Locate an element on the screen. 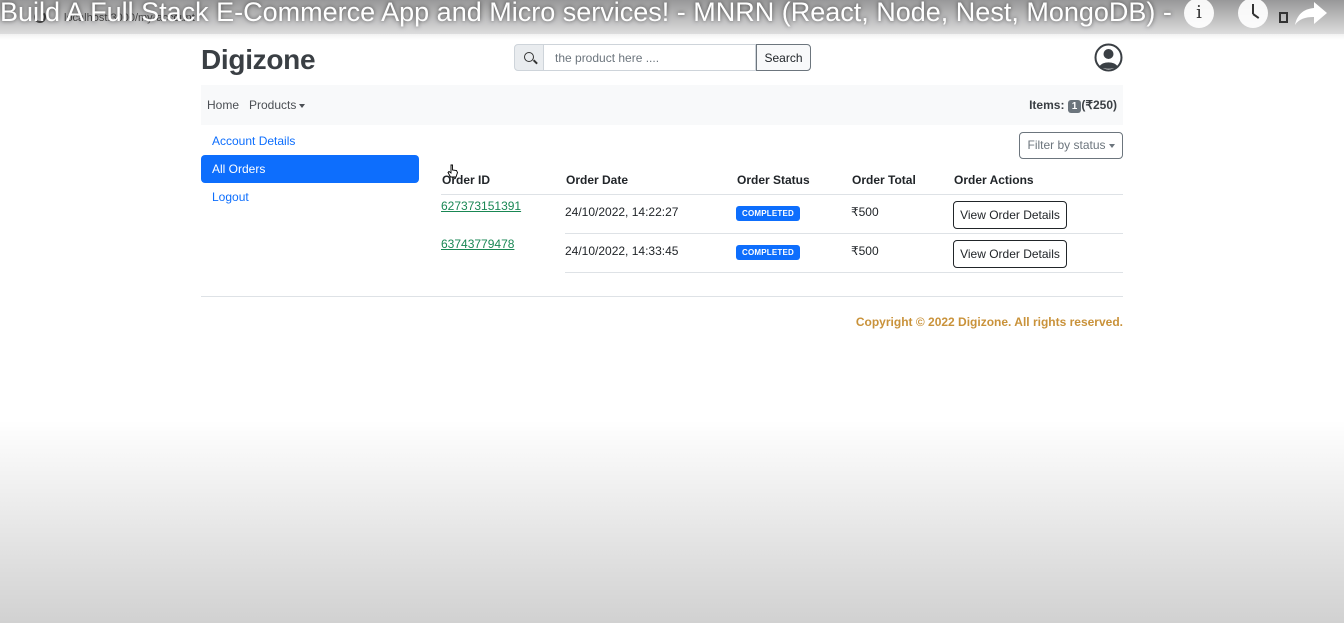 This screenshot has height=623, width=1344. brand-logo: Digizone is located at coordinates (258, 60).